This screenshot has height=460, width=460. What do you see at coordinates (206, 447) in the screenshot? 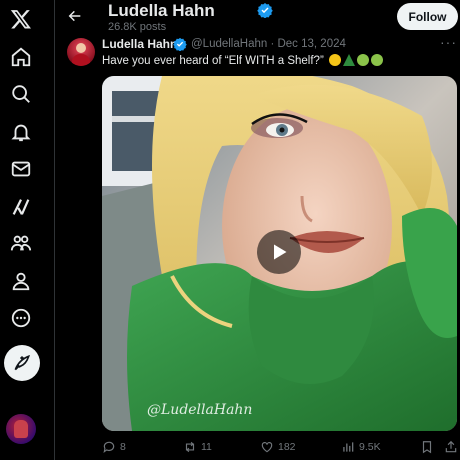
I see `repost-count: 11` at bounding box center [206, 447].